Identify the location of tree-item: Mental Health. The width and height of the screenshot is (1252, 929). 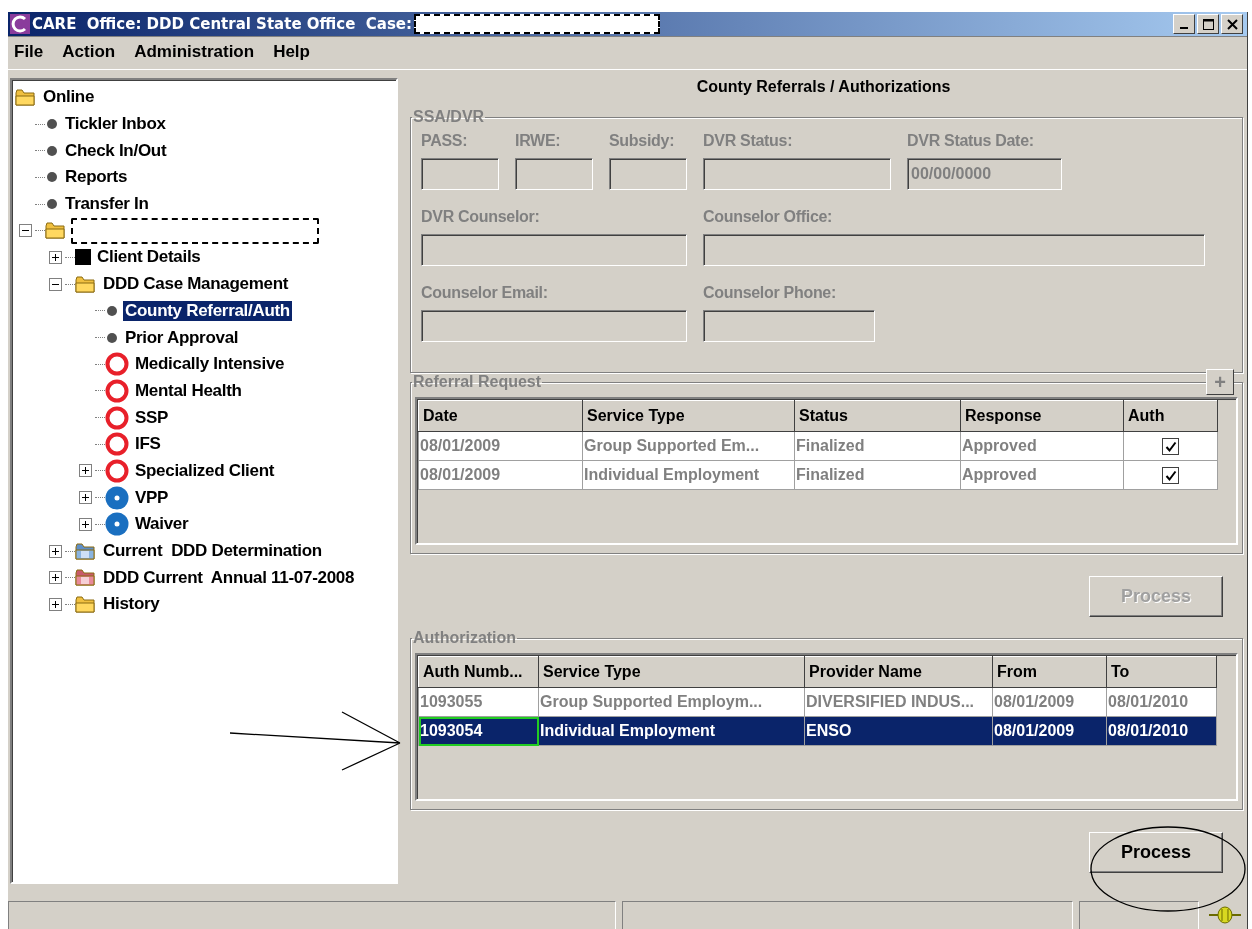
(188, 390).